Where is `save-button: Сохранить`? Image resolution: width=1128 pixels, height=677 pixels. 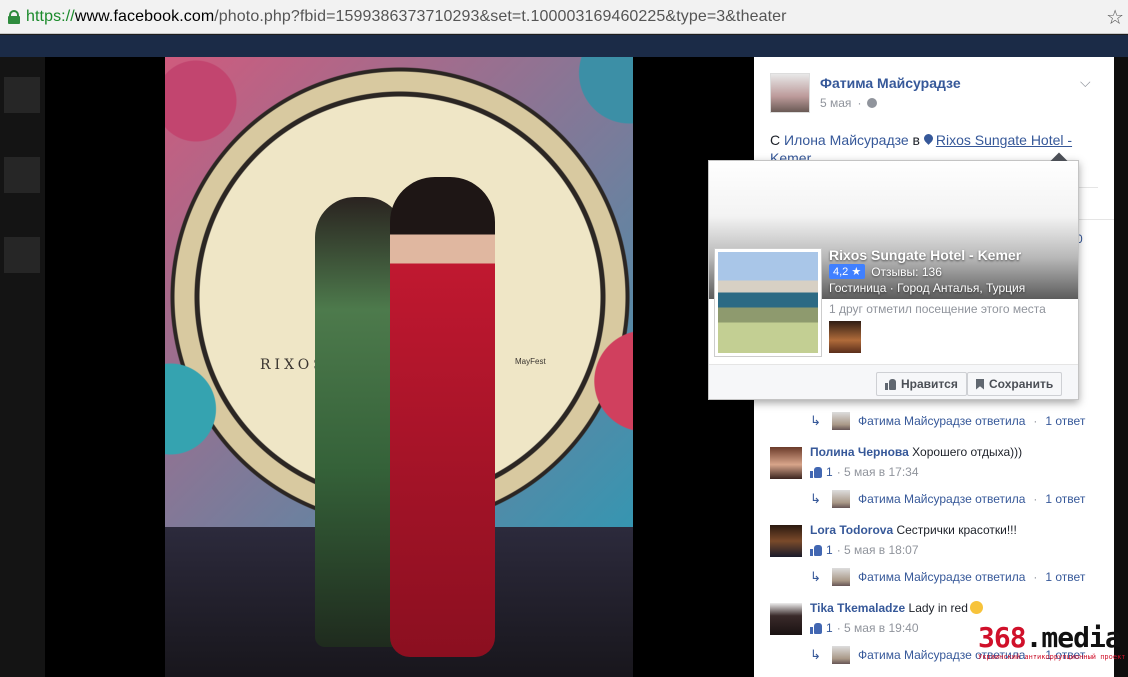
save-button: Сохранить is located at coordinates (1015, 384).